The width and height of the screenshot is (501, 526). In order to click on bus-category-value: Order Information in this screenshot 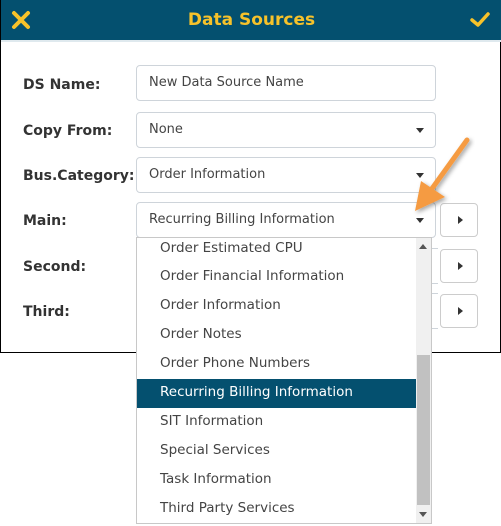, I will do `click(207, 174)`.